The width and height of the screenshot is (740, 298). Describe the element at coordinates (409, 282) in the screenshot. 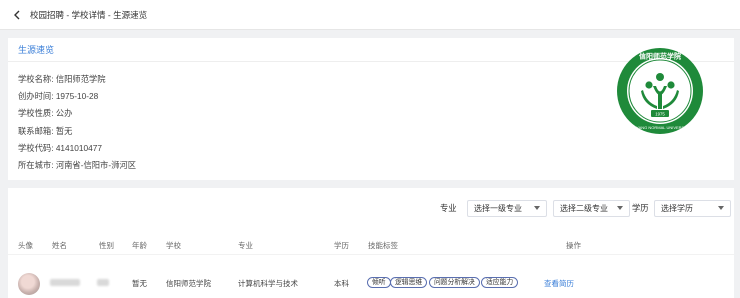

I see `skill-tag: 逻辑思维` at that location.